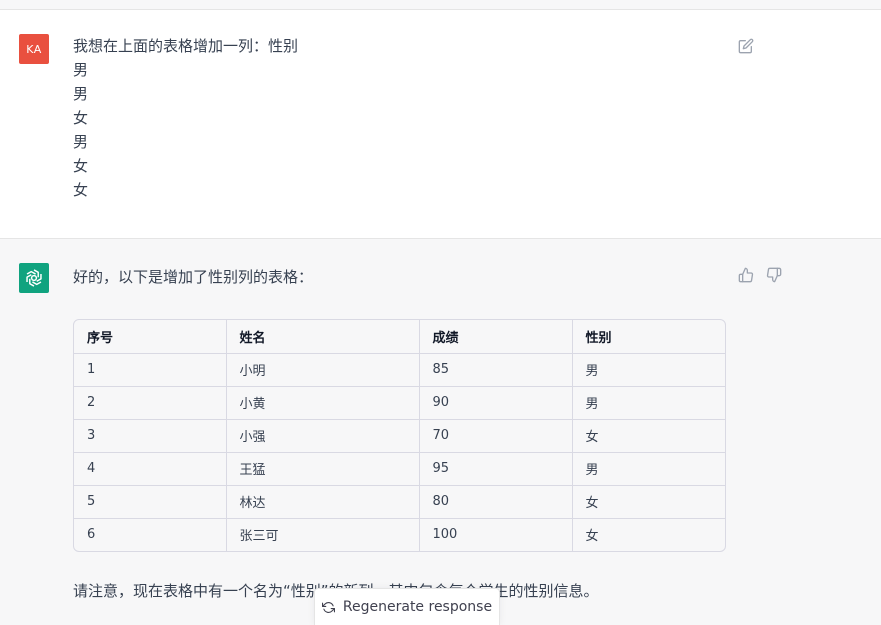 The image size is (881, 625). I want to click on table-cell: 90, so click(496, 403).